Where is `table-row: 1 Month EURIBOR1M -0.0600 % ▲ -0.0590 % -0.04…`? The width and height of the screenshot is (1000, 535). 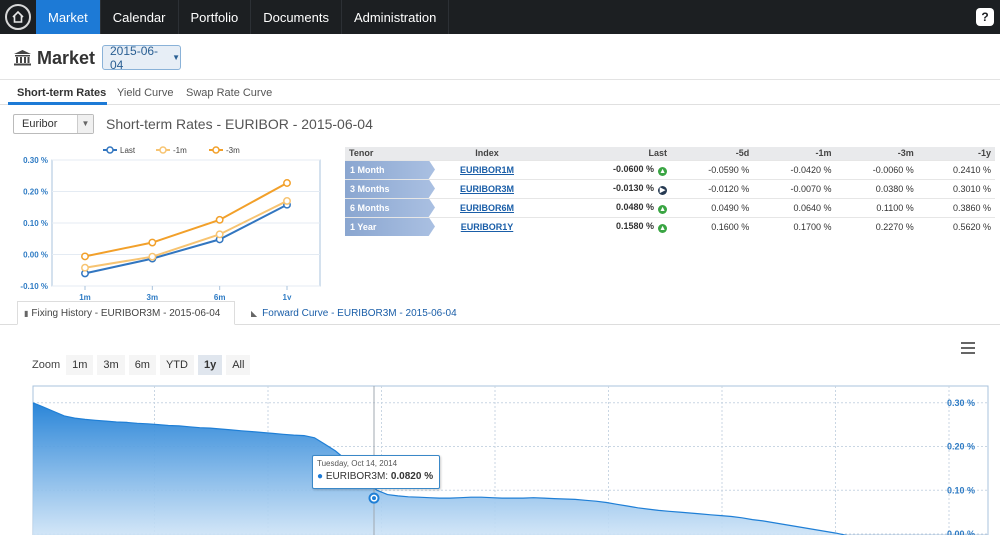 table-row: 1 Month EURIBOR1M -0.0600 % ▲ -0.0590 % -0.04… is located at coordinates (670, 169).